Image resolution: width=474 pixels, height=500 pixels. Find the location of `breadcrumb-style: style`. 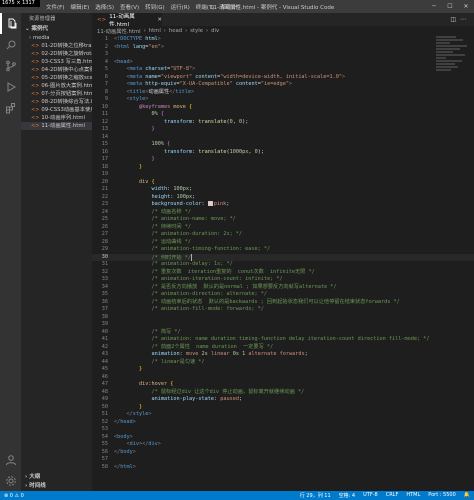

breadcrumb-style: style is located at coordinates (196, 31).